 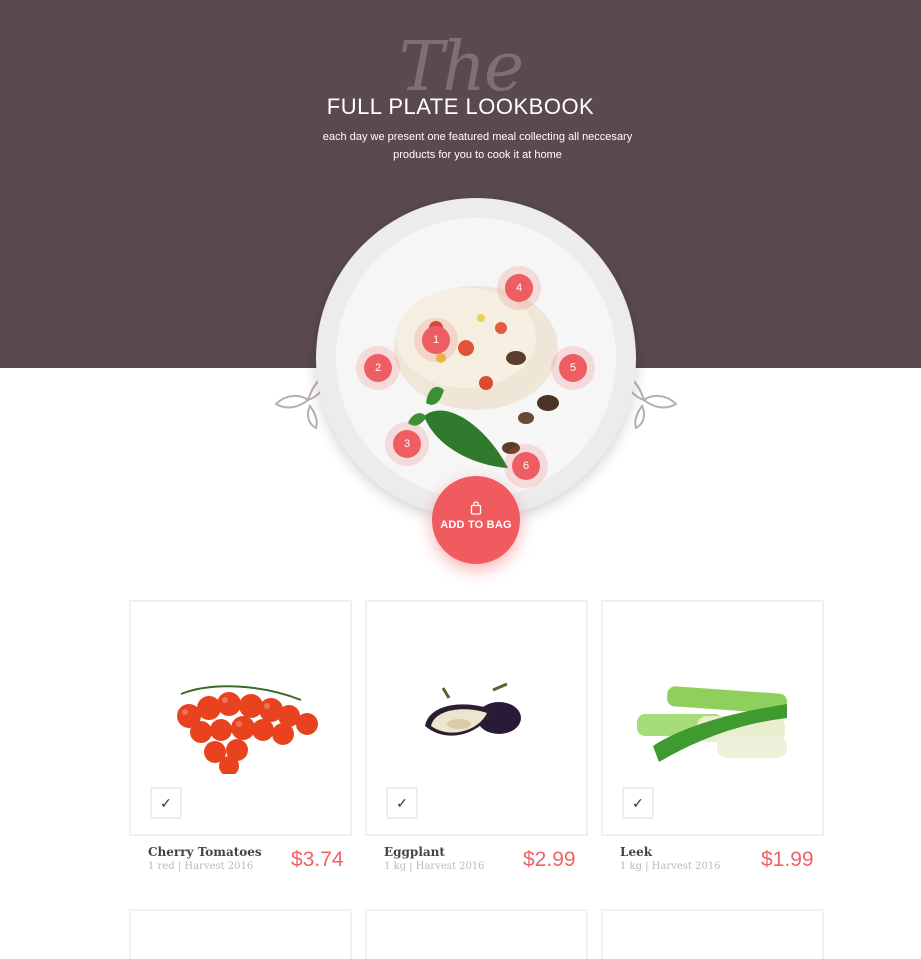 I want to click on product-price: $3.74, so click(x=317, y=859).